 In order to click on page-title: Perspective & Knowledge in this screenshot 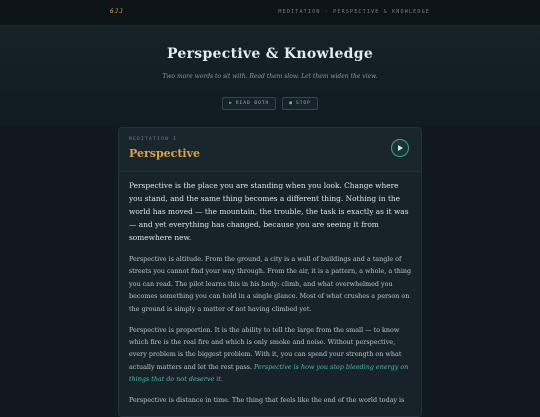, I will do `click(270, 54)`.